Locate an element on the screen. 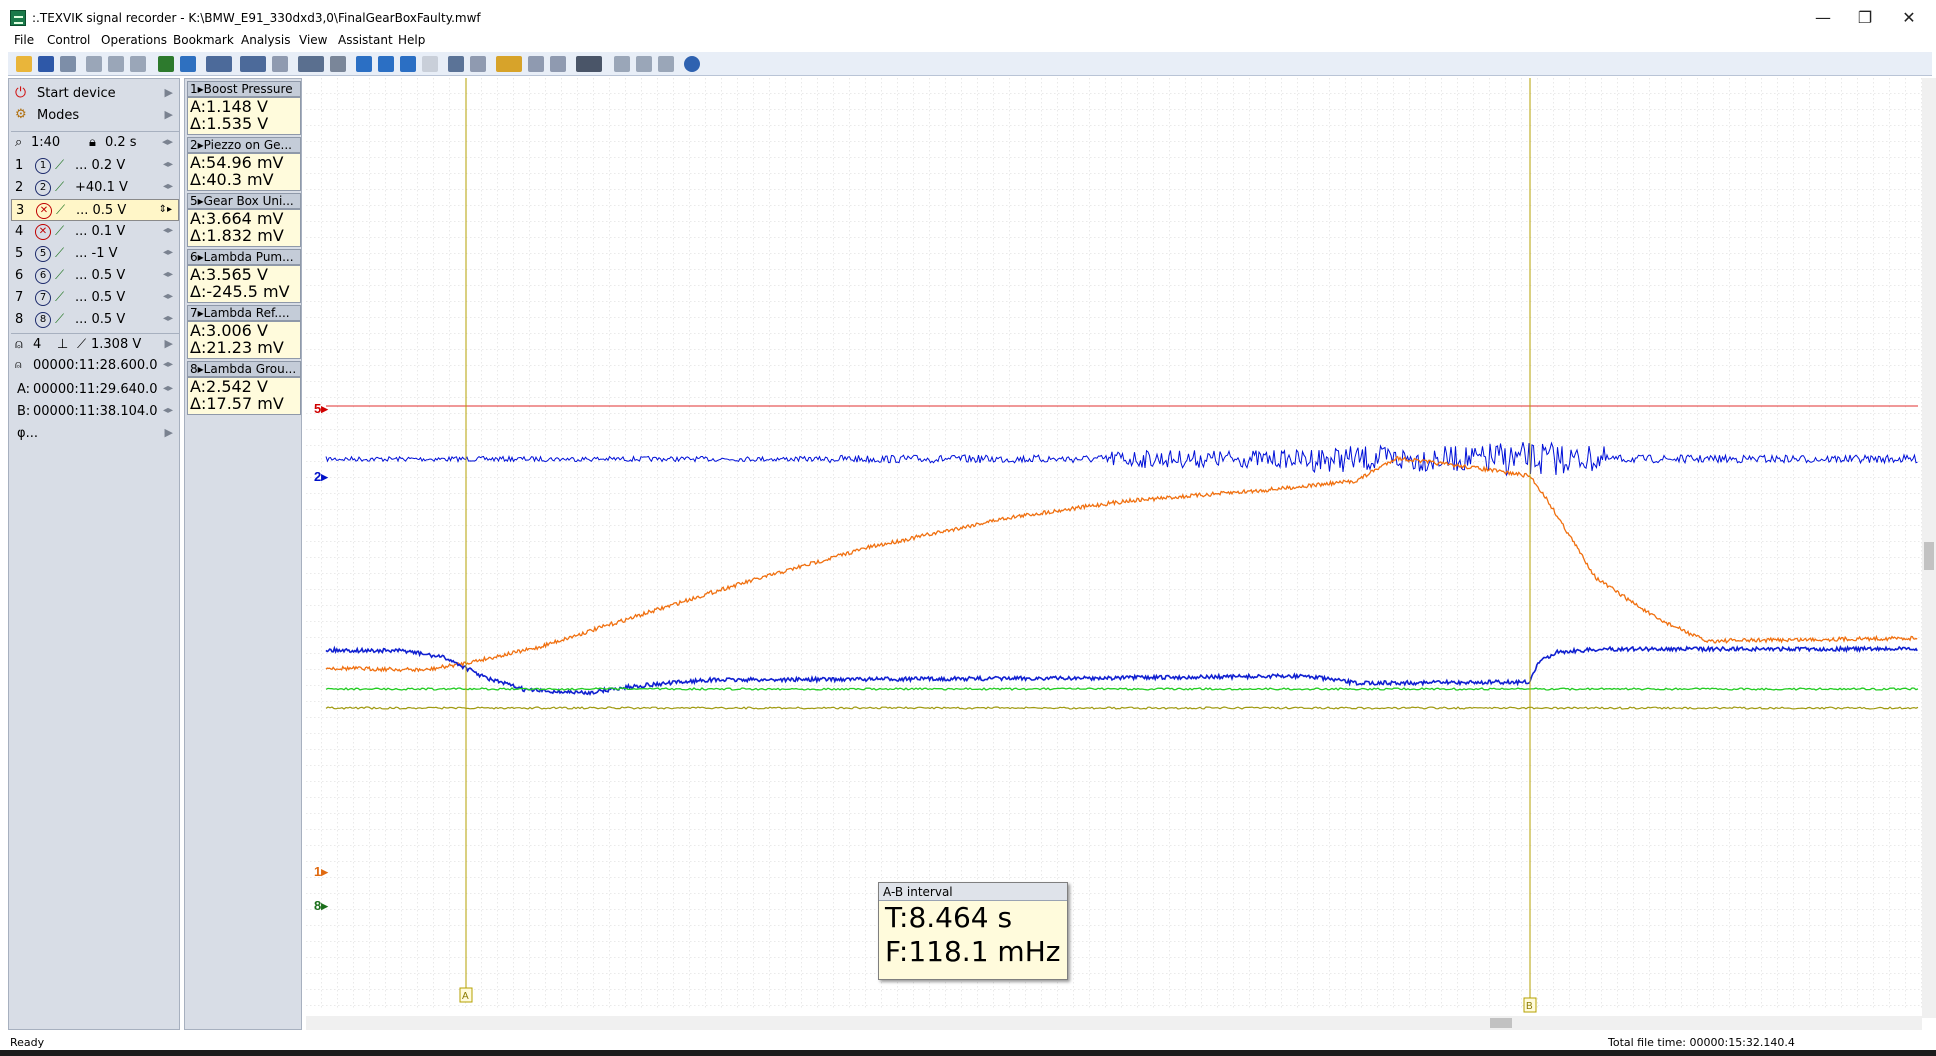 This screenshot has height=1056, width=1936. cursor-a-row: A: 00000:11:29.640.0 ◂▸ is located at coordinates (95, 390).